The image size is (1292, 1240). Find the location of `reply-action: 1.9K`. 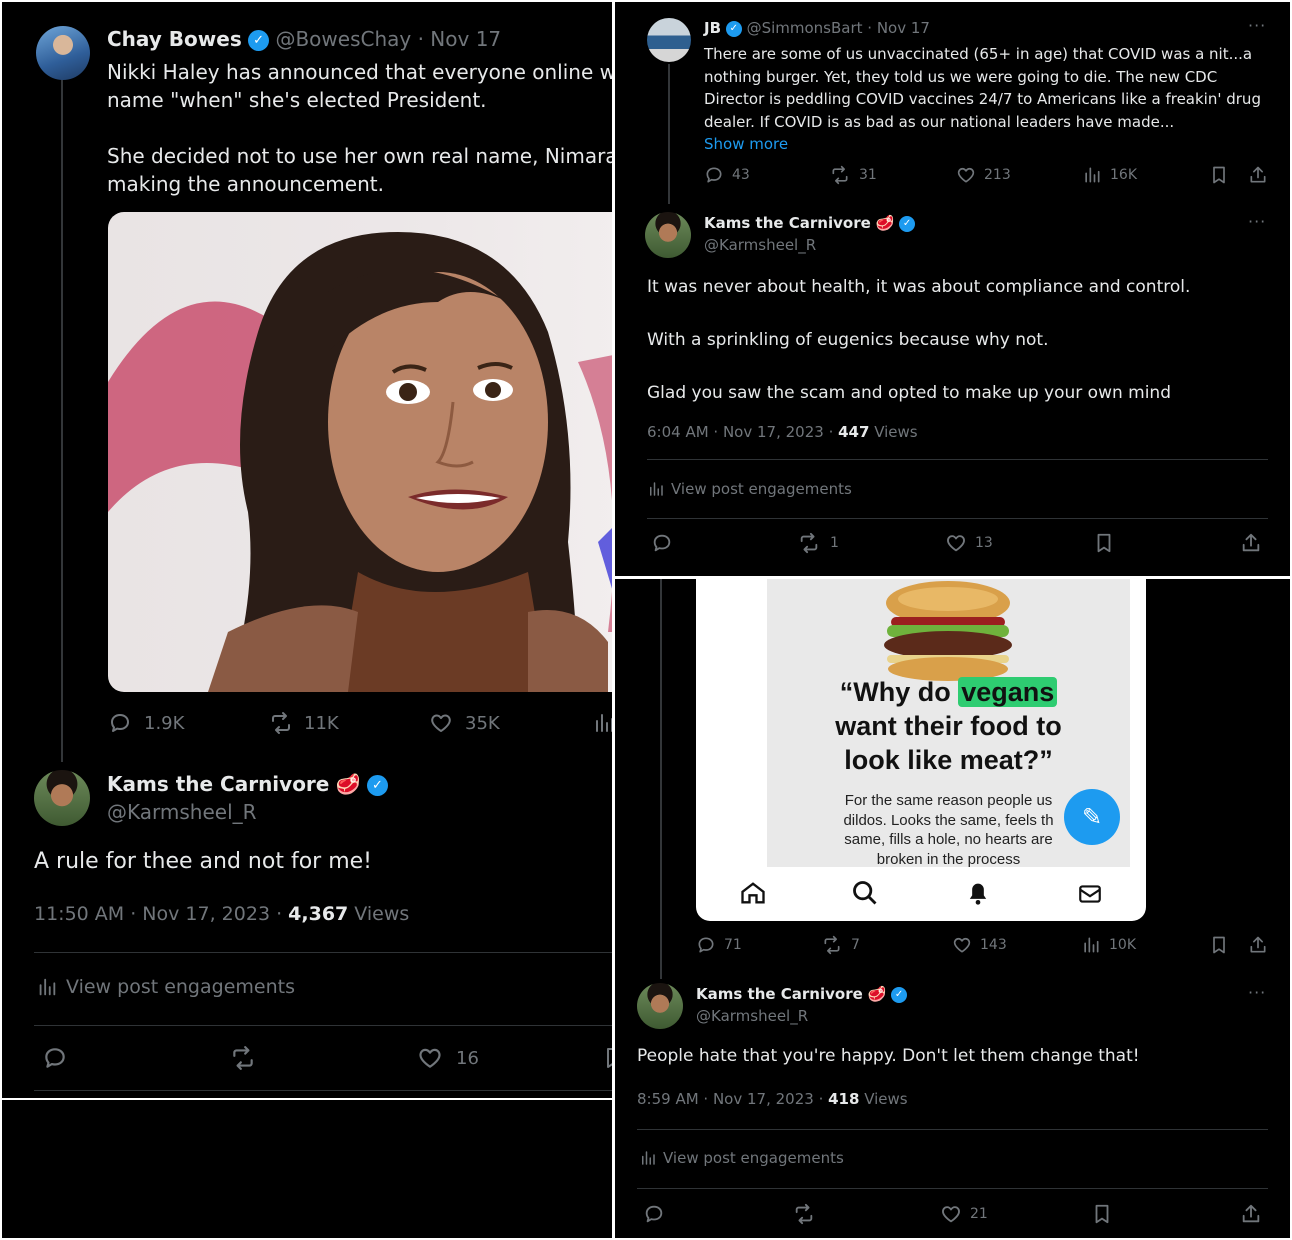

reply-action: 1.9K is located at coordinates (146, 723).